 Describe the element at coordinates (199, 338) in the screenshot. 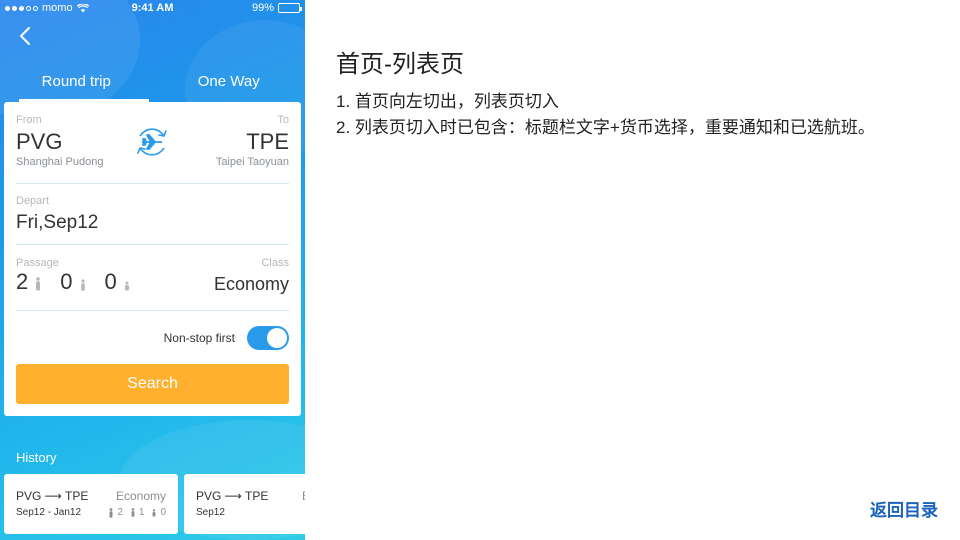

I see `nonstop-label: Non-stop first` at that location.